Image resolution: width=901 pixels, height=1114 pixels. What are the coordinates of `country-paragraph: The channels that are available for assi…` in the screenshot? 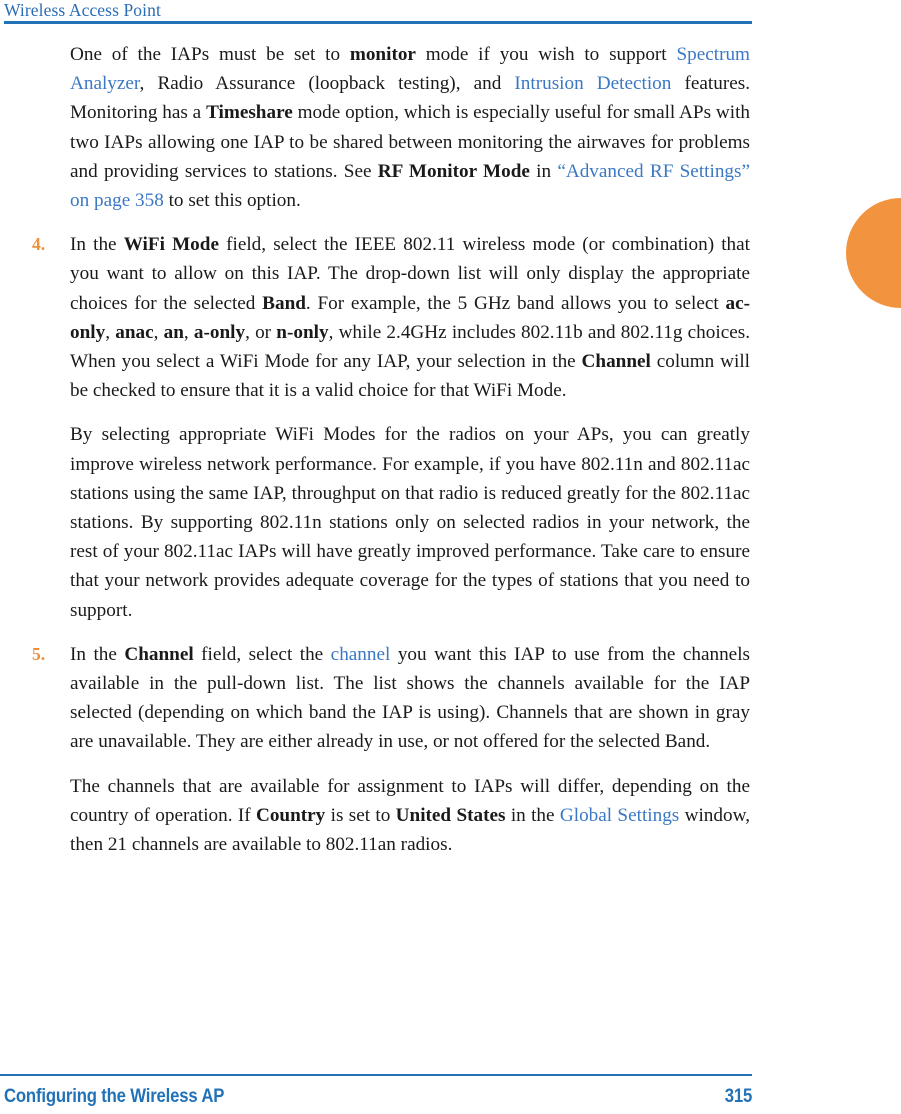 It's located at (410, 816).